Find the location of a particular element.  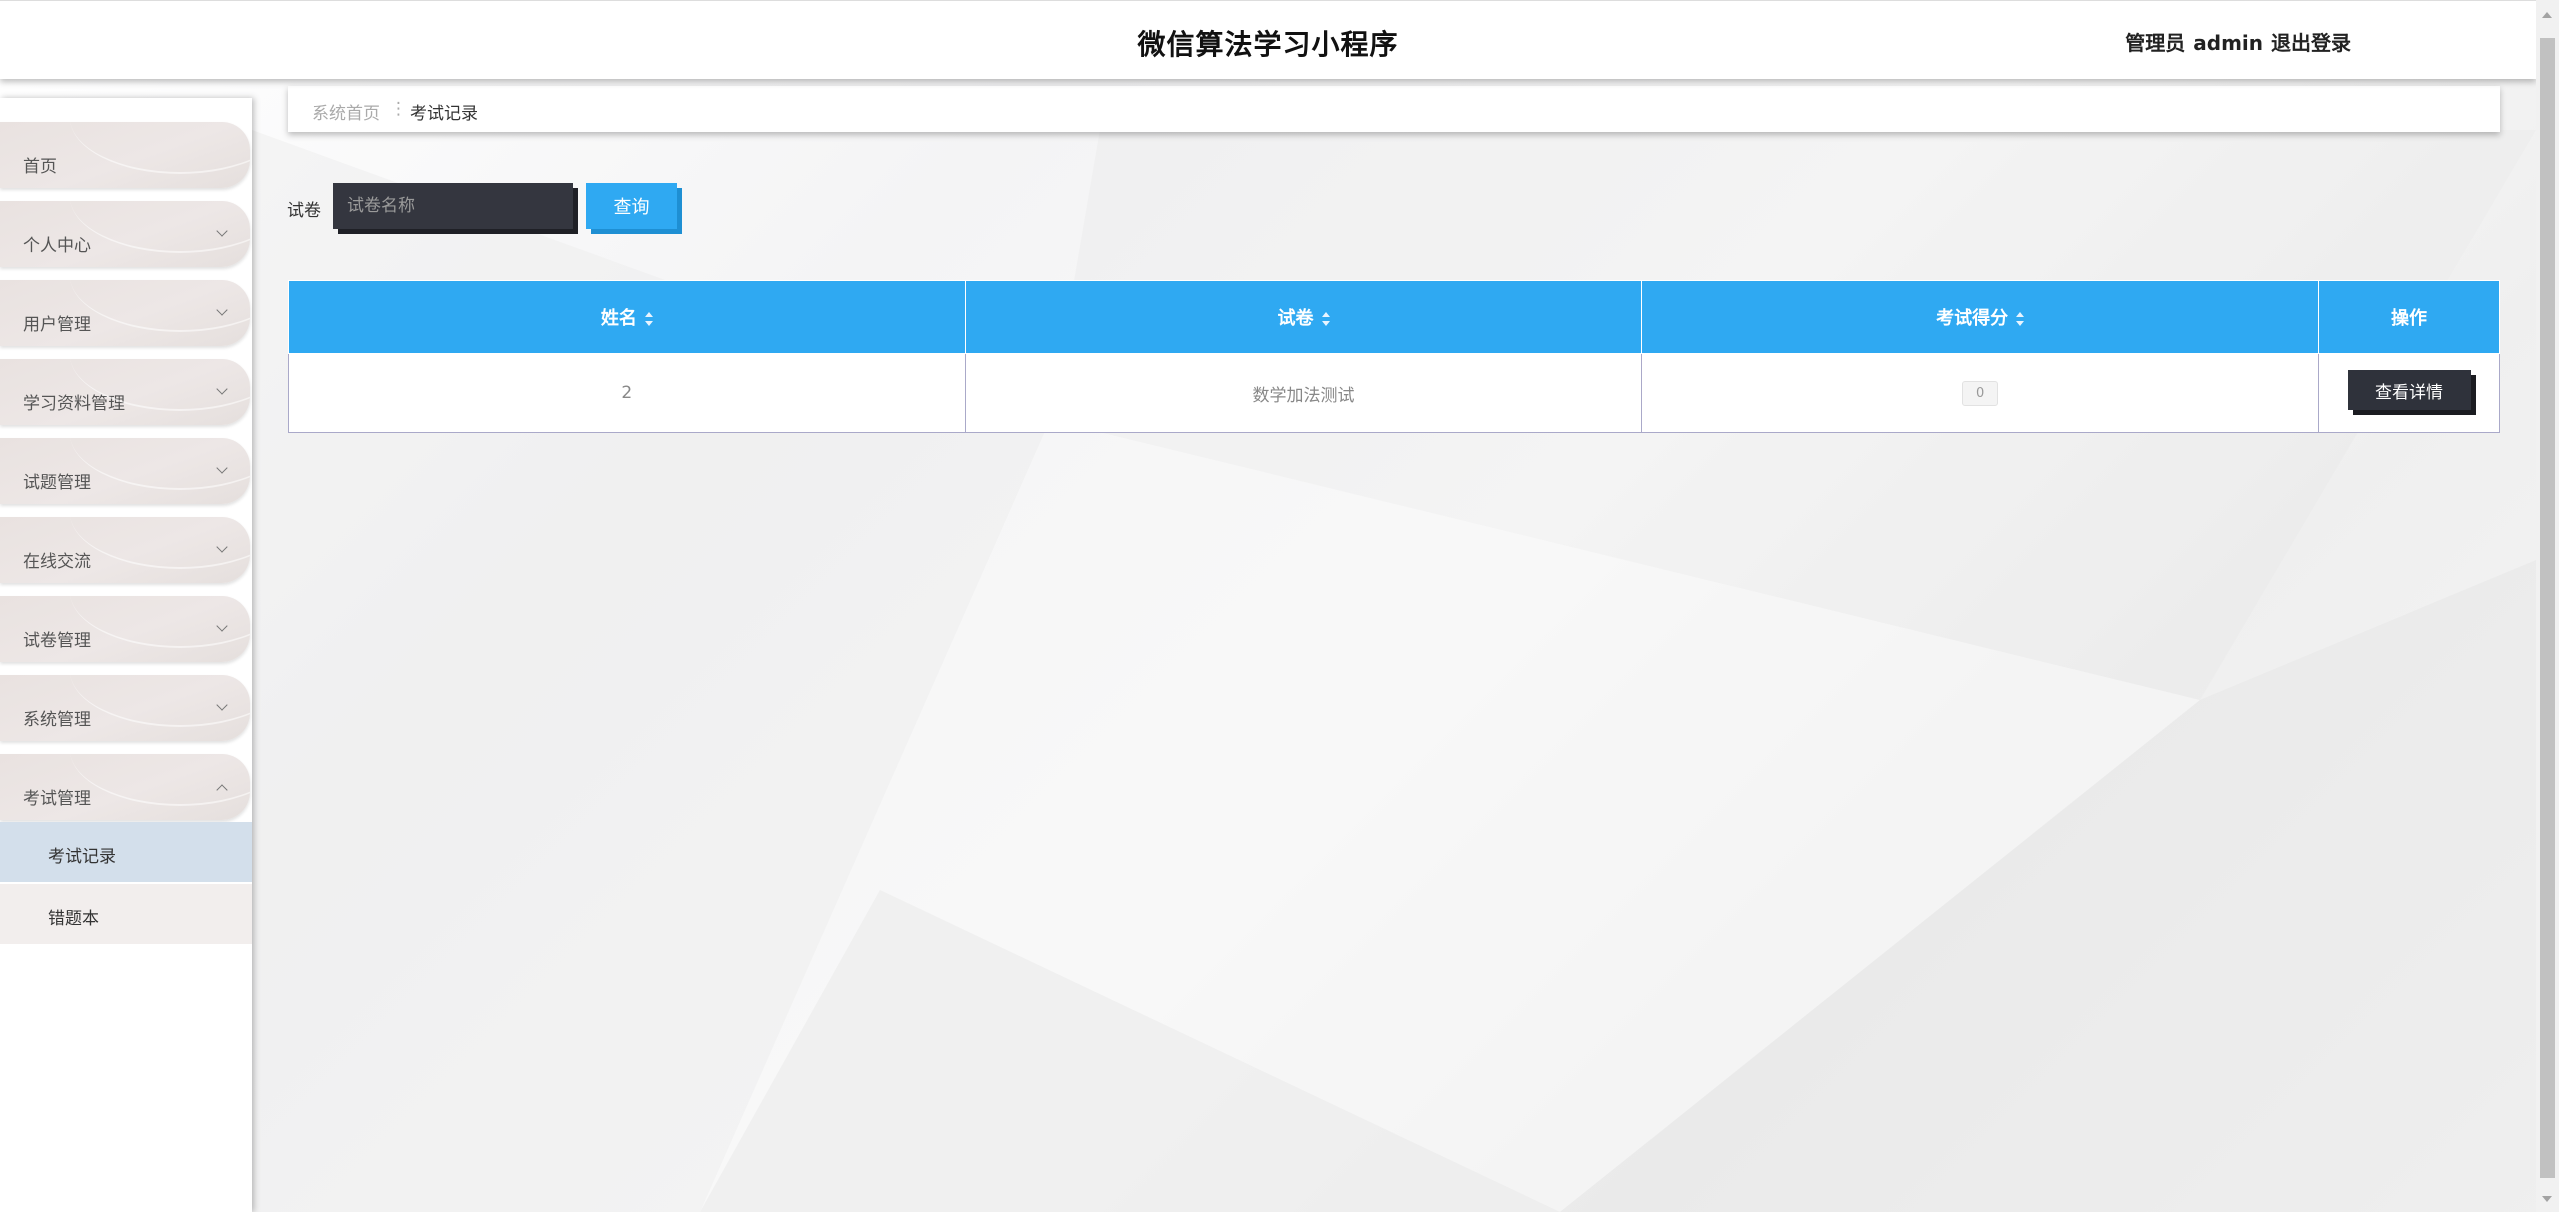

sidebar-item-personal-center: 个人中心 is located at coordinates (125, 234).